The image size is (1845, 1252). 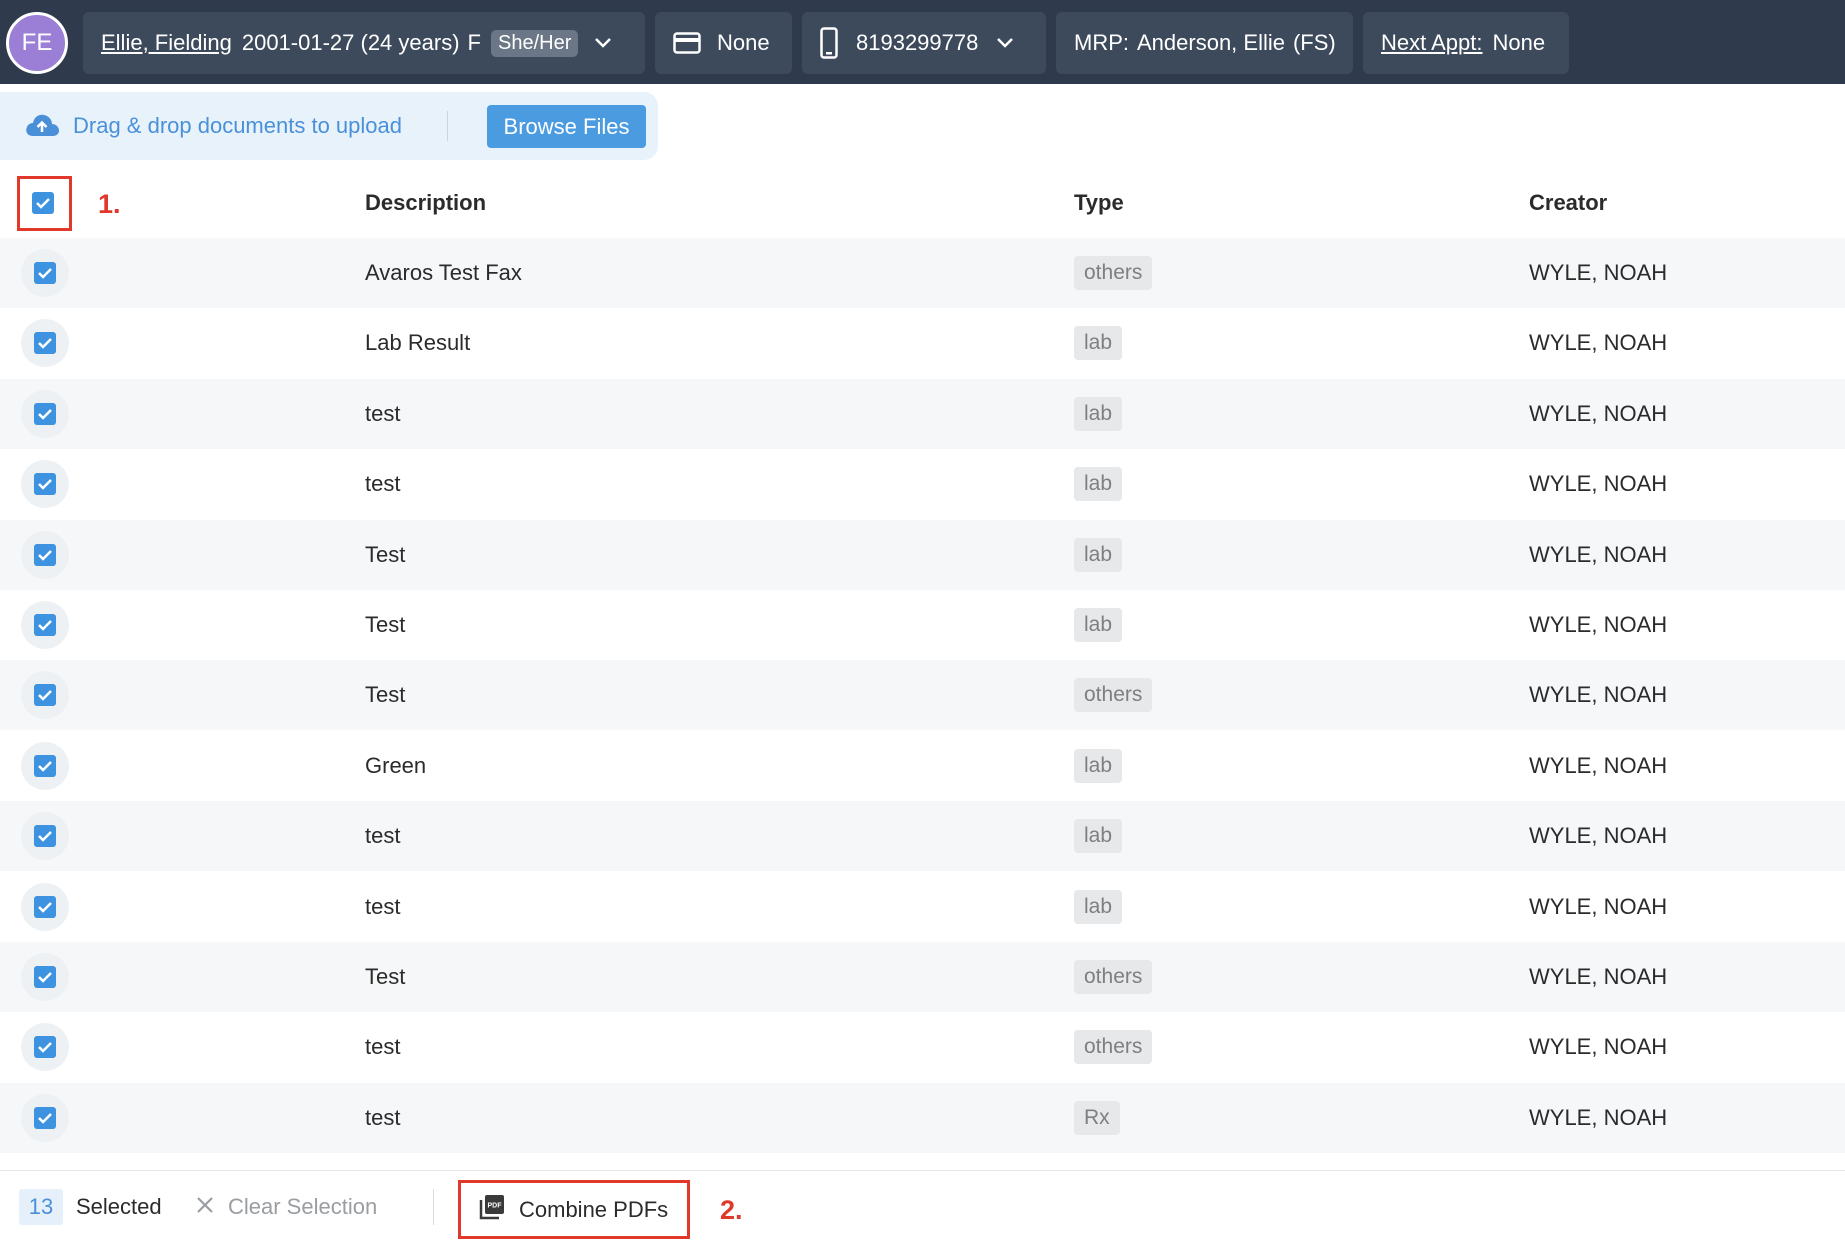 I want to click on patient-name-link: Ellie, Fielding, so click(x=166, y=43).